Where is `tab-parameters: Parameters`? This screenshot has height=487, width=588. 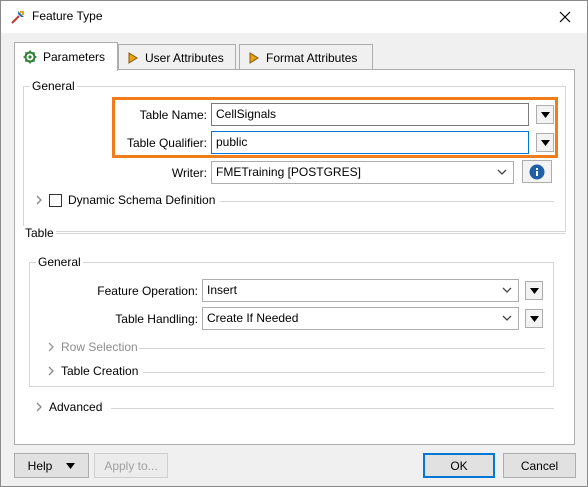 tab-parameters: Parameters is located at coordinates (66, 56).